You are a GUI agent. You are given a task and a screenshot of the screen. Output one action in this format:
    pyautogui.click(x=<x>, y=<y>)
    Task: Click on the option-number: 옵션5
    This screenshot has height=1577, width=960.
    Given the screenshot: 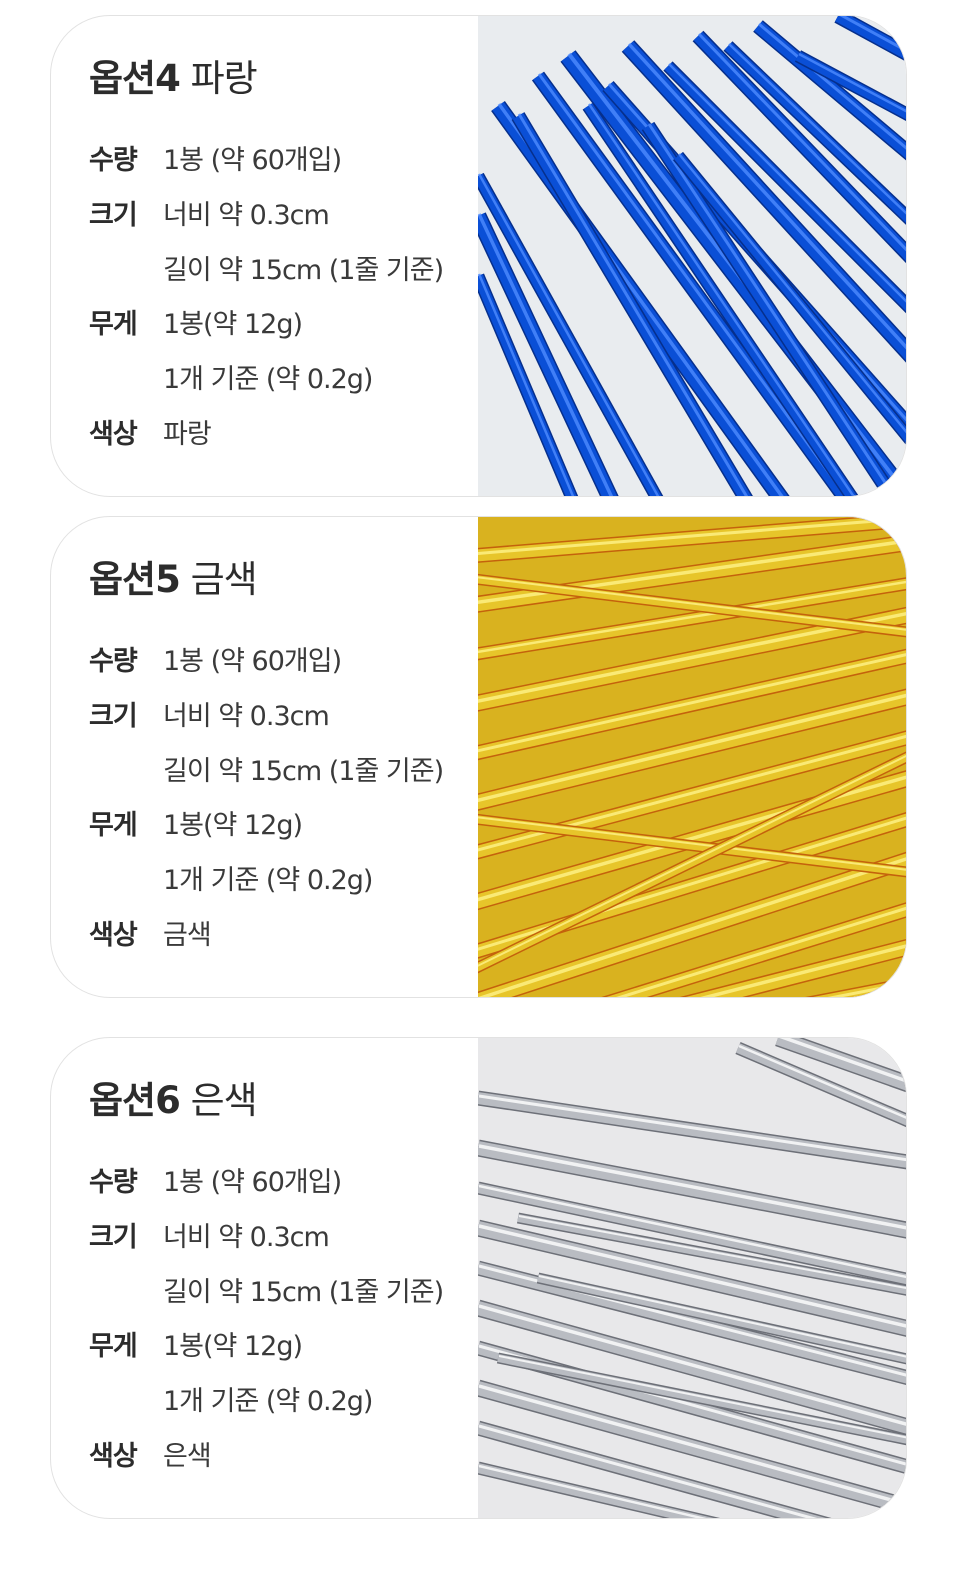 What is the action you would take?
    pyautogui.click(x=135, y=579)
    